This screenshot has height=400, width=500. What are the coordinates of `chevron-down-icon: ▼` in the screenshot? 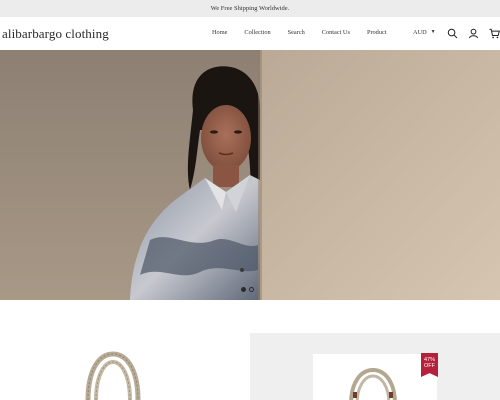 It's located at (433, 32).